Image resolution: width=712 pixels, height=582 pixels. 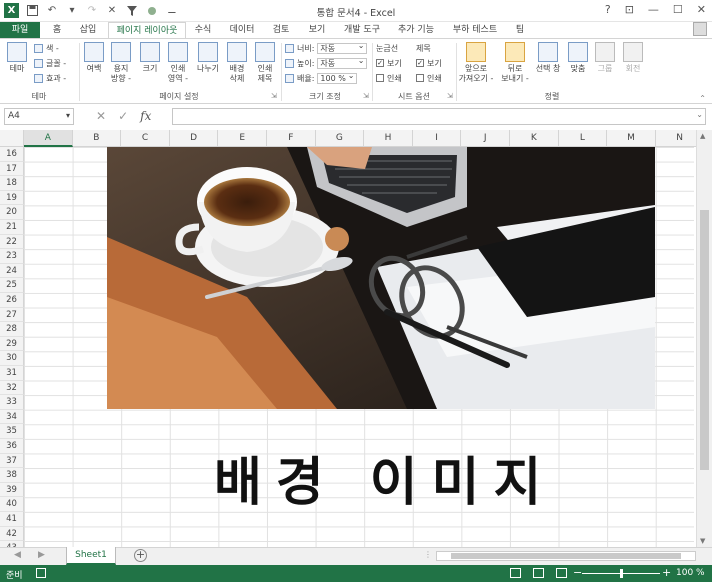 I want to click on page-layout-view-icon, so click(x=538, y=573).